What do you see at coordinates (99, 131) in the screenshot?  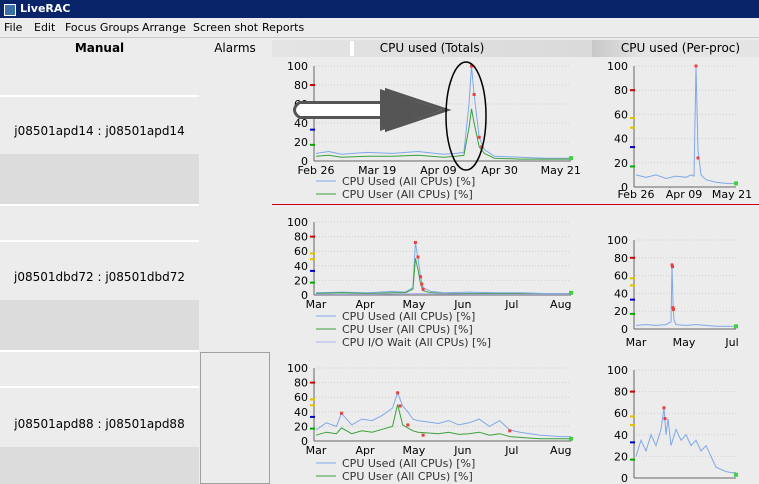 I see `row-label-1: j08501apd14` at bounding box center [99, 131].